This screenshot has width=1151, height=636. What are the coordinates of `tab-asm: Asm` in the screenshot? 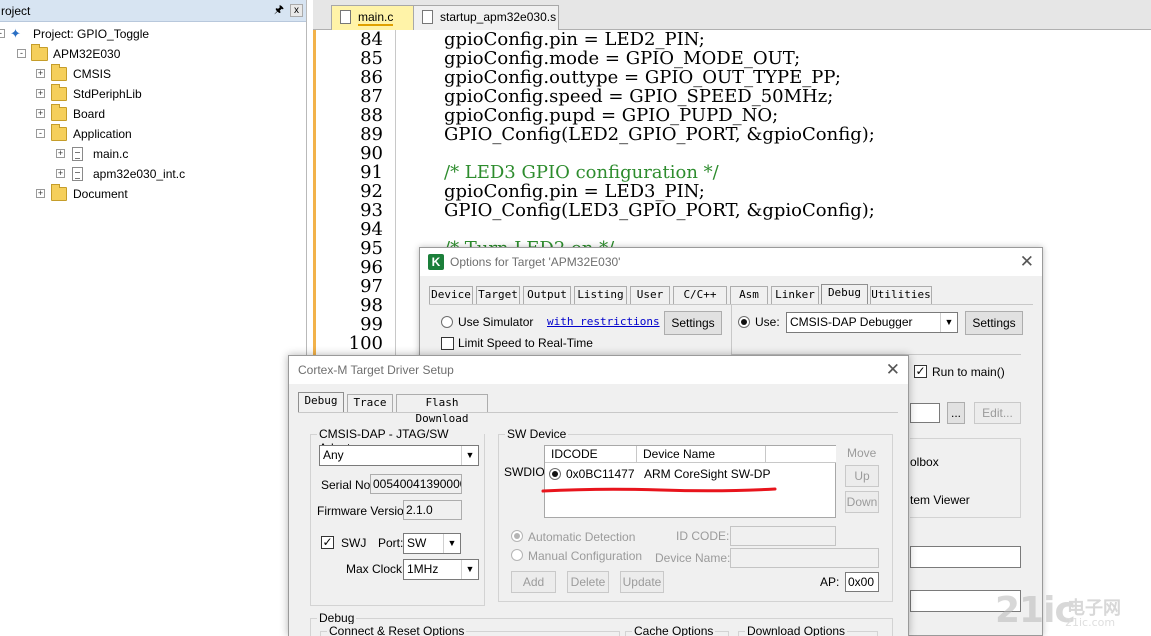 It's located at (749, 295).